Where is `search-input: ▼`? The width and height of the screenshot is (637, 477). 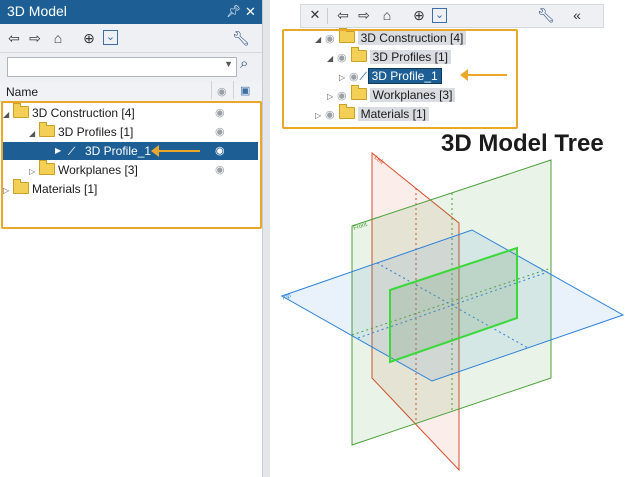
search-input: ▼ is located at coordinates (122, 67).